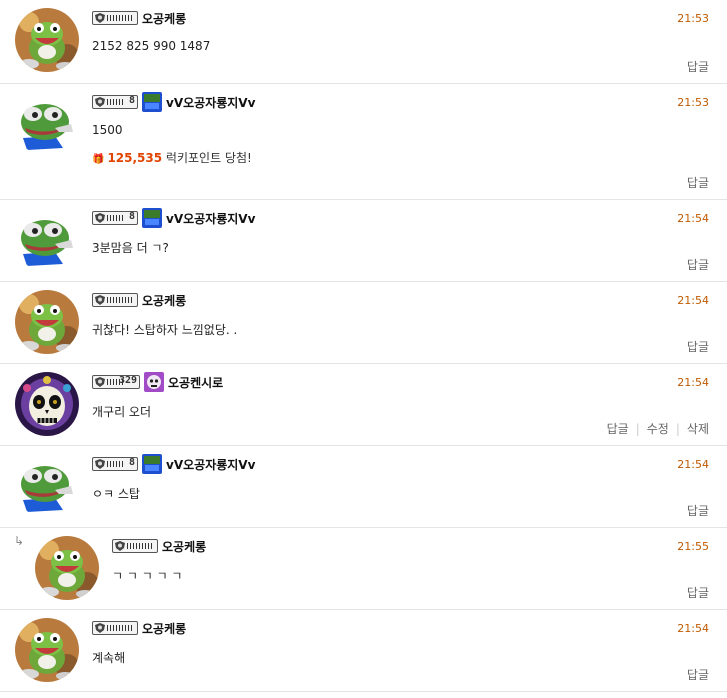  Describe the element at coordinates (116, 382) in the screenshot. I see `level-shield-icon: 329` at that location.